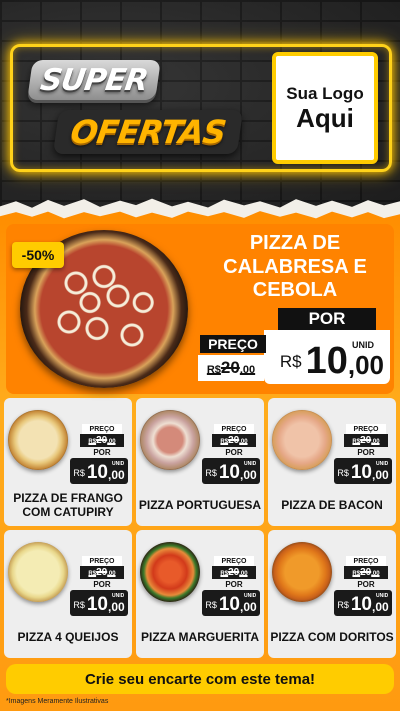  I want to click on pizza-portuguesa-image, so click(170, 440).